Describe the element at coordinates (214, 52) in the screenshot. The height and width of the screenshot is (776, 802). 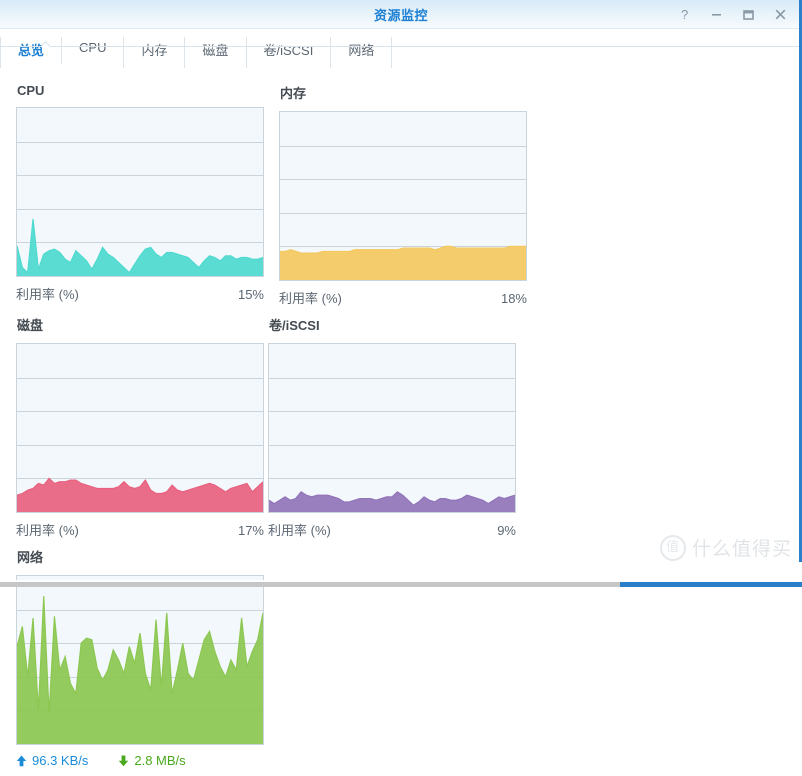
I see `tab-disk: 磁盘` at that location.